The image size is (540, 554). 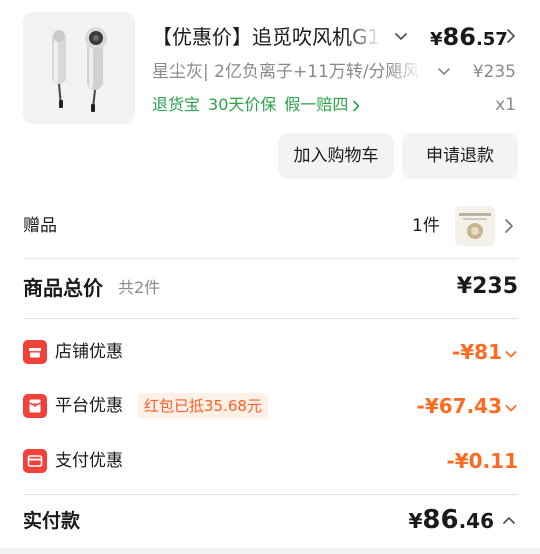 What do you see at coordinates (270, 521) in the screenshot?
I see `actual-payment-row: 实付款 ¥86.46` at bounding box center [270, 521].